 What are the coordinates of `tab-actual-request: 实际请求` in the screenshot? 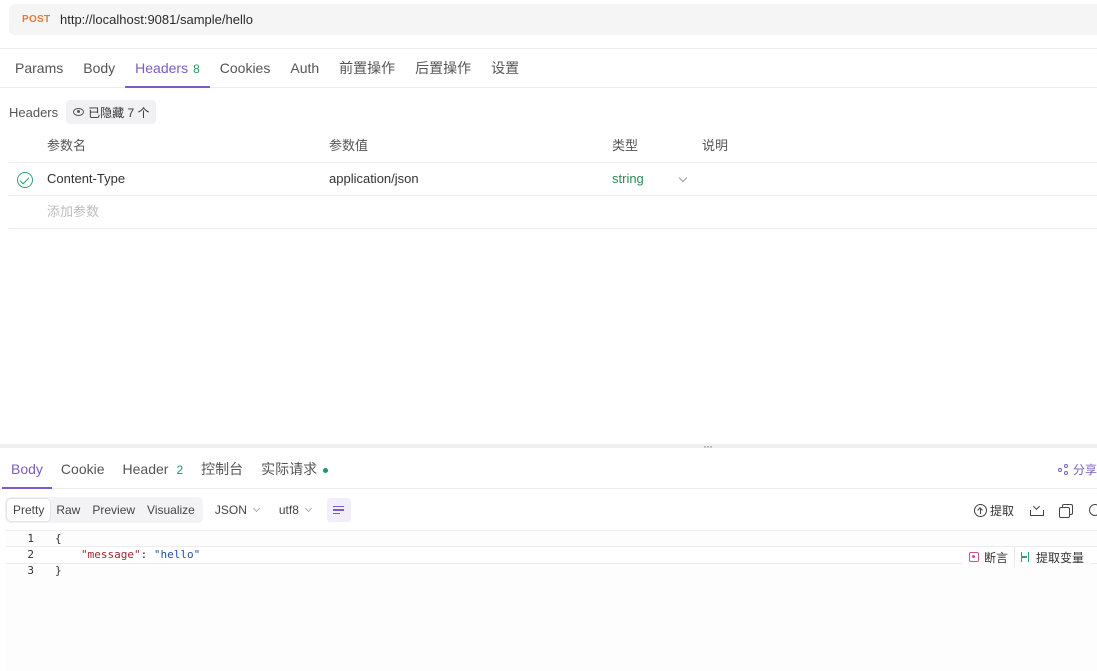 It's located at (294, 469).